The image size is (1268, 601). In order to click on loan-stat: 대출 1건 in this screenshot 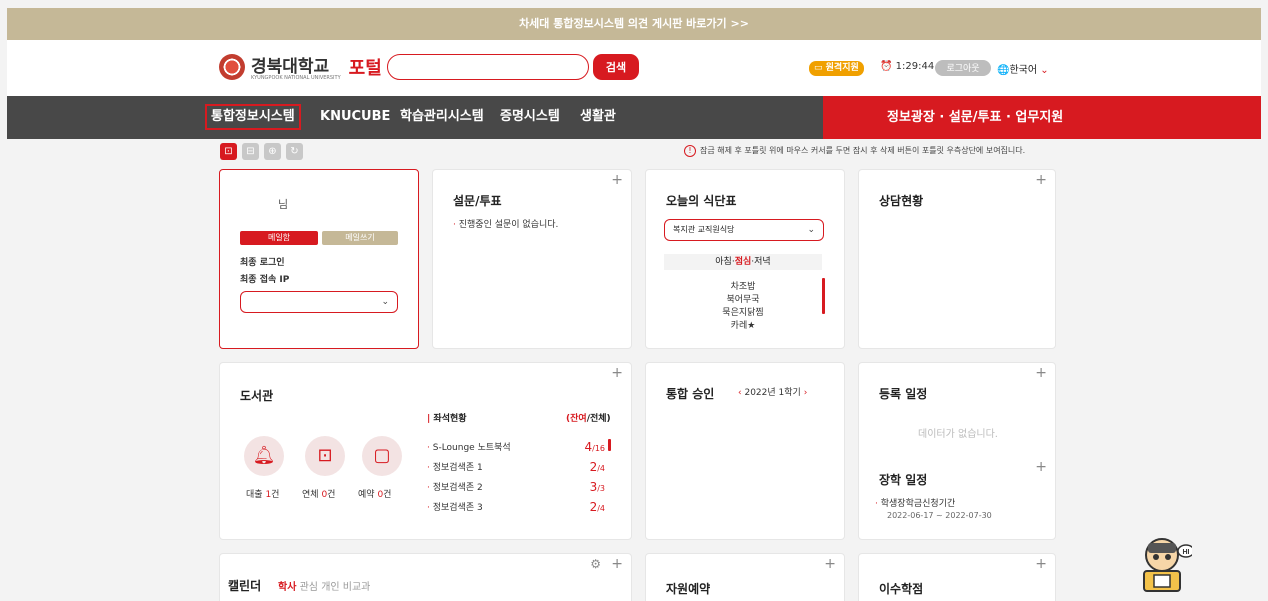, I will do `click(262, 493)`.